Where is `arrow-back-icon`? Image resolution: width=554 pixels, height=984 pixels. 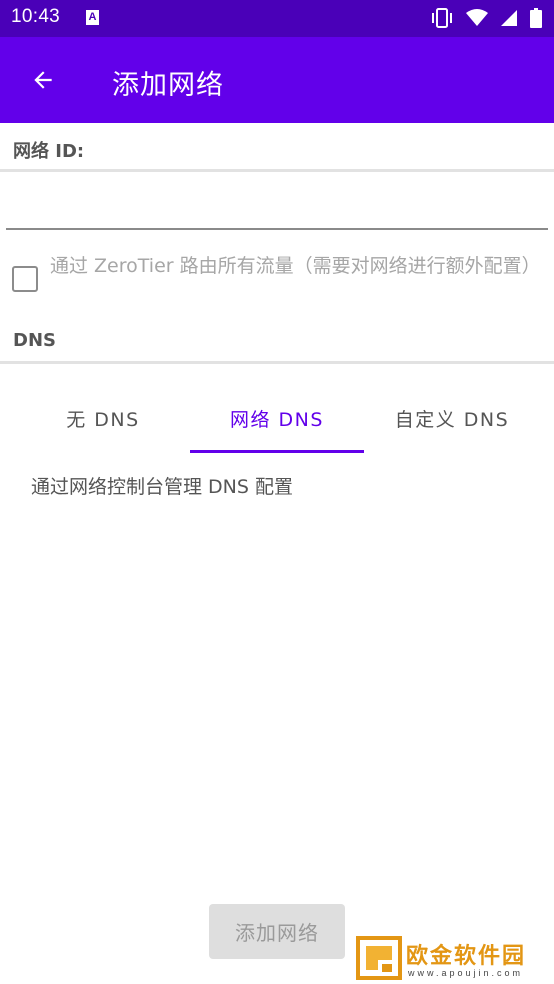
arrow-back-icon is located at coordinates (43, 80).